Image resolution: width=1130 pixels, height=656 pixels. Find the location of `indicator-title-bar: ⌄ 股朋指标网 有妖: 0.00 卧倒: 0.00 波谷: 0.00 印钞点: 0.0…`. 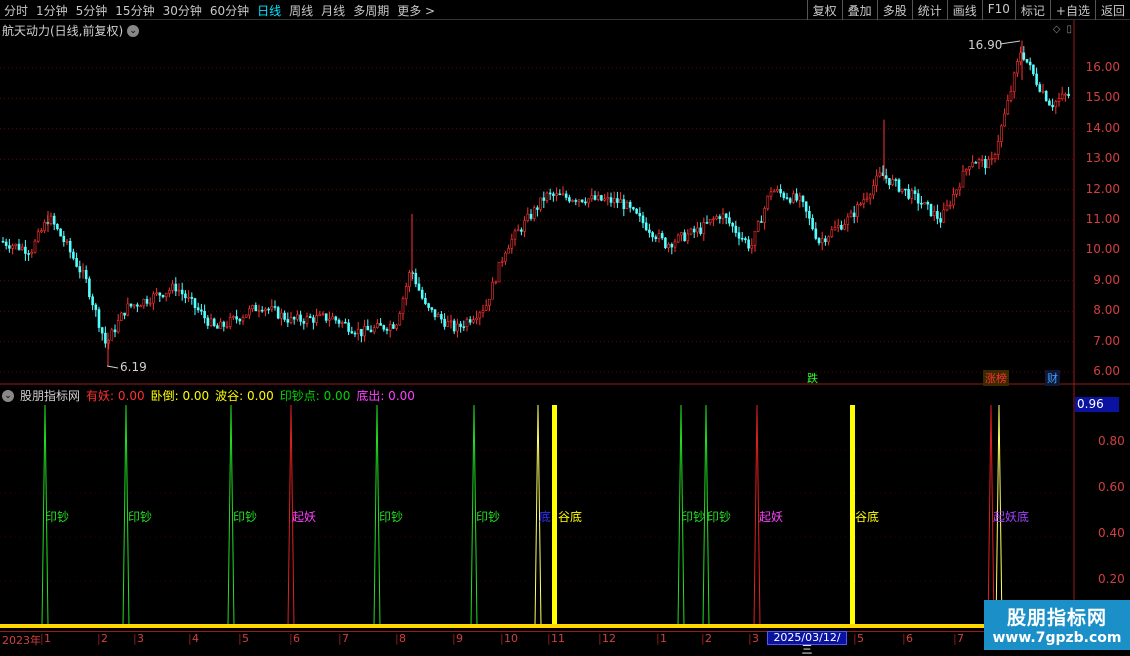

indicator-title-bar: ⌄ 股朋指标网 有妖: 0.00 卧倒: 0.00 波谷: 0.00 印钞点: 0.0… is located at coordinates (208, 395).